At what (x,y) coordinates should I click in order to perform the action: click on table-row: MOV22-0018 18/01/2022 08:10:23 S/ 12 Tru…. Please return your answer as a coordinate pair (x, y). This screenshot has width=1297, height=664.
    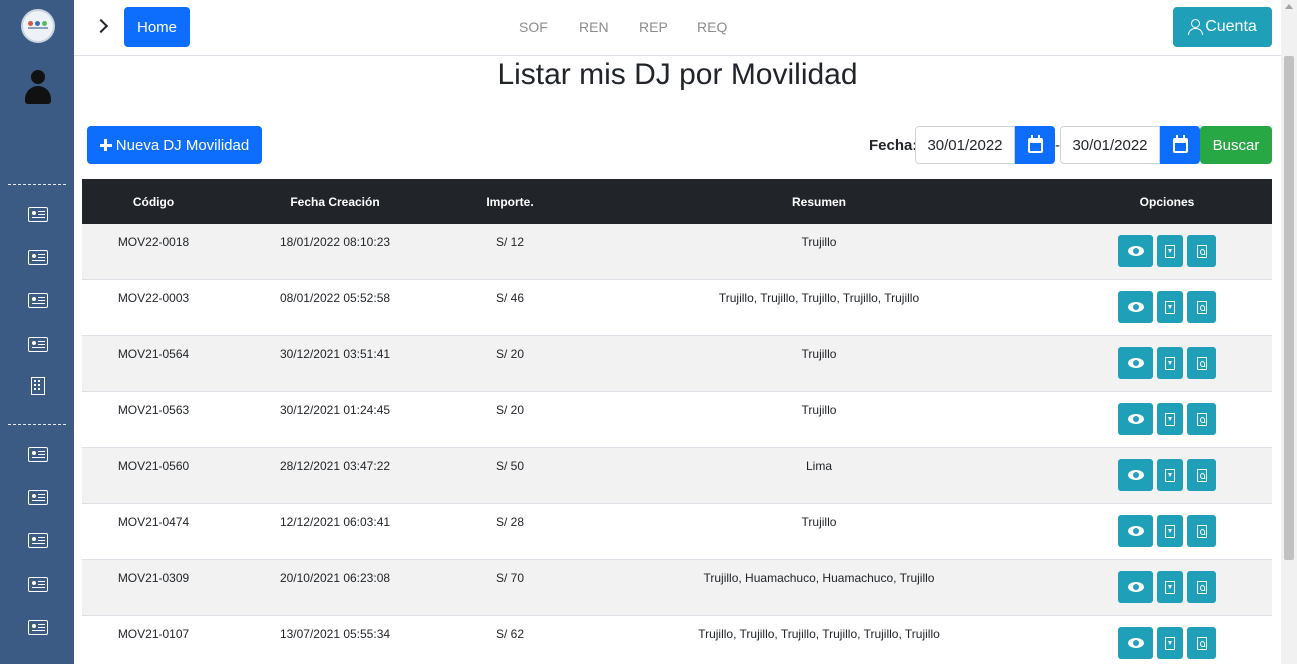
    Looking at the image, I should click on (677, 252).